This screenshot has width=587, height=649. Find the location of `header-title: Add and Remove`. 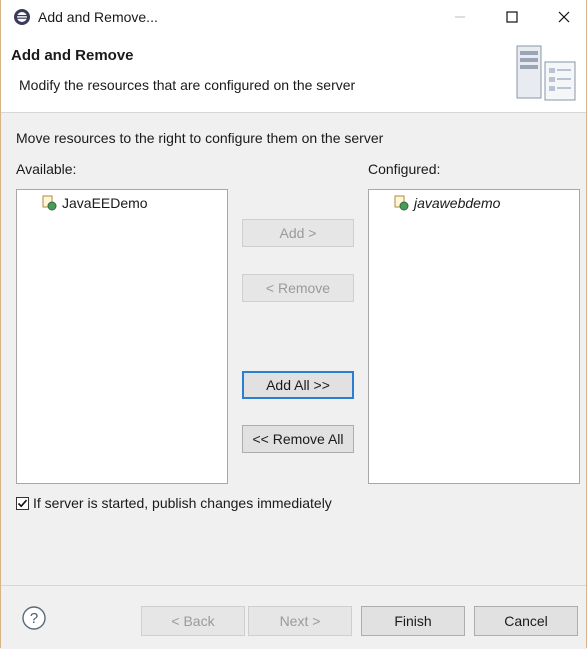

header-title: Add and Remove is located at coordinates (72, 55).